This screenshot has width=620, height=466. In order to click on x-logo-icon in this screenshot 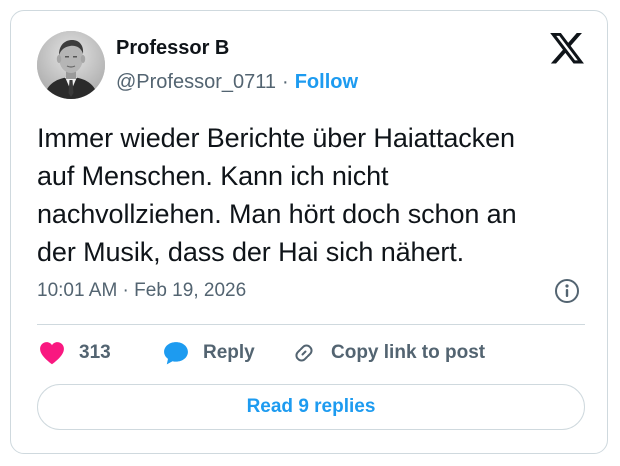, I will do `click(567, 51)`.